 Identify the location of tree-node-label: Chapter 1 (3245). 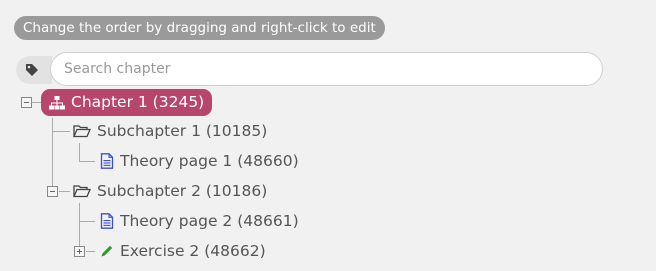
(138, 102).